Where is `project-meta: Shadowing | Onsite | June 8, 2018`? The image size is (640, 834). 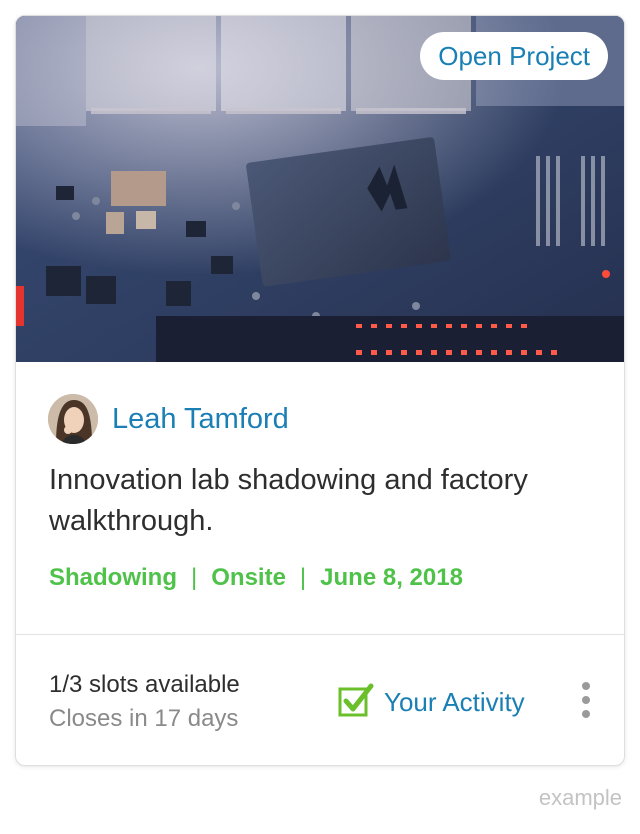
project-meta: Shadowing | Onsite | June 8, 2018 is located at coordinates (256, 578).